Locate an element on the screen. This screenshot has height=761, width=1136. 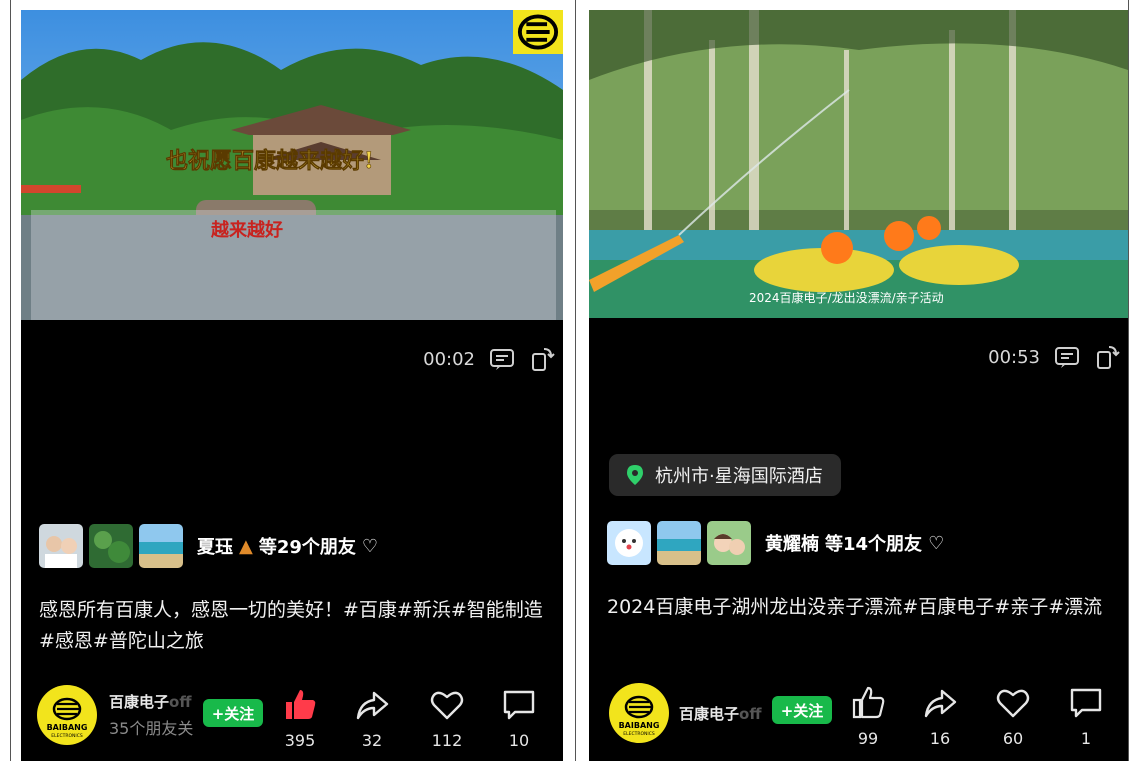
friend-count: 等14个朋友 is located at coordinates (874, 544).